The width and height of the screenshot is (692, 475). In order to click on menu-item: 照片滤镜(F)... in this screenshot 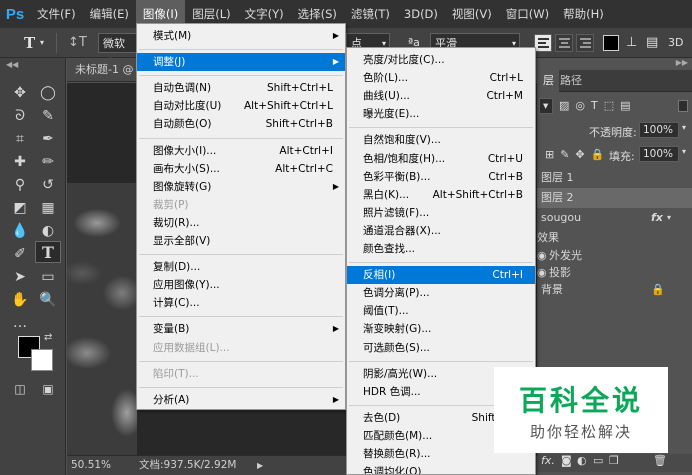, I will do `click(441, 213)`.